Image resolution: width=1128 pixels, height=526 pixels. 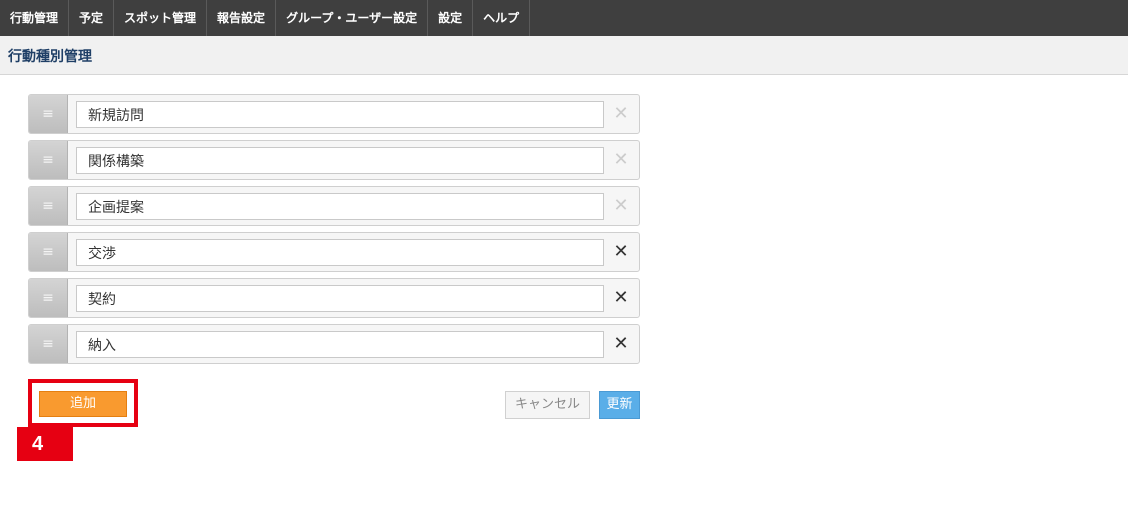 I want to click on page-header: 行動種別管理, so click(x=564, y=55).